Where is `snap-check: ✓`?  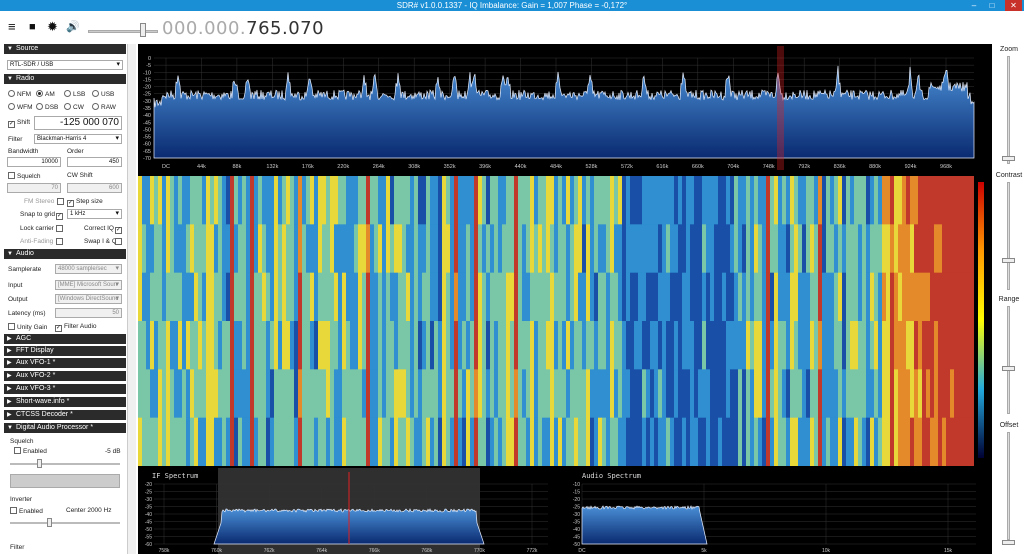 snap-check: ✓ is located at coordinates (60, 215).